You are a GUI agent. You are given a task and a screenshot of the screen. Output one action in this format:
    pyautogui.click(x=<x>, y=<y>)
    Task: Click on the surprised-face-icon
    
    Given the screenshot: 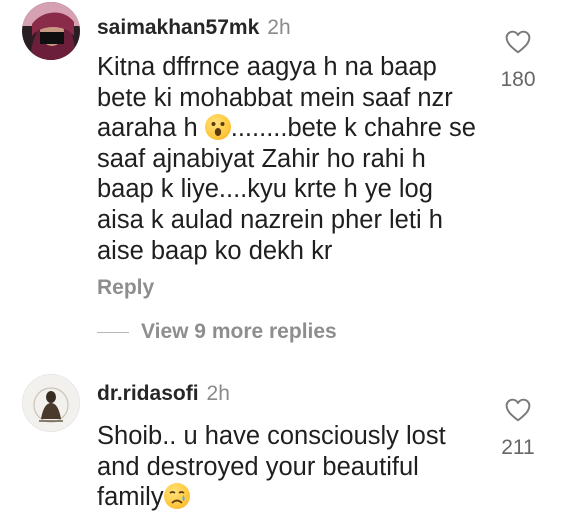 What is the action you would take?
    pyautogui.click(x=217, y=127)
    